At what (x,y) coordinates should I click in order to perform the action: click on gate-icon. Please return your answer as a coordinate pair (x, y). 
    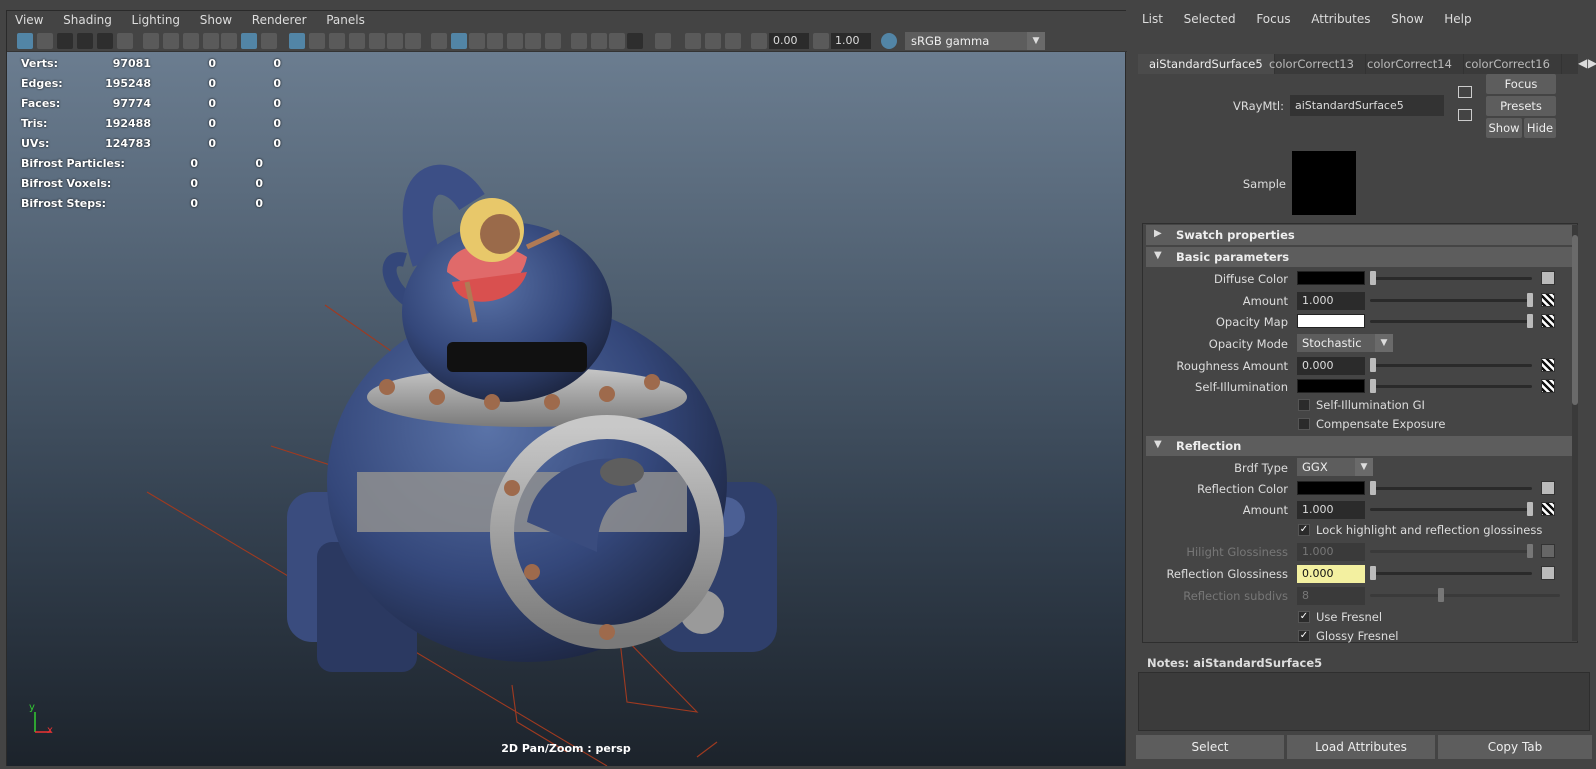
    Looking at the image, I should click on (357, 41).